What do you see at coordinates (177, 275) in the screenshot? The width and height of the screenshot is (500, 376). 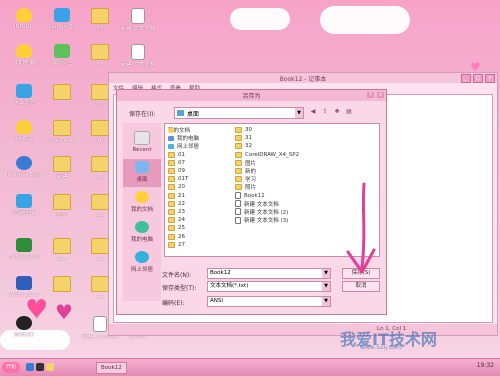 I see `filename-label: 文件名(N):` at bounding box center [177, 275].